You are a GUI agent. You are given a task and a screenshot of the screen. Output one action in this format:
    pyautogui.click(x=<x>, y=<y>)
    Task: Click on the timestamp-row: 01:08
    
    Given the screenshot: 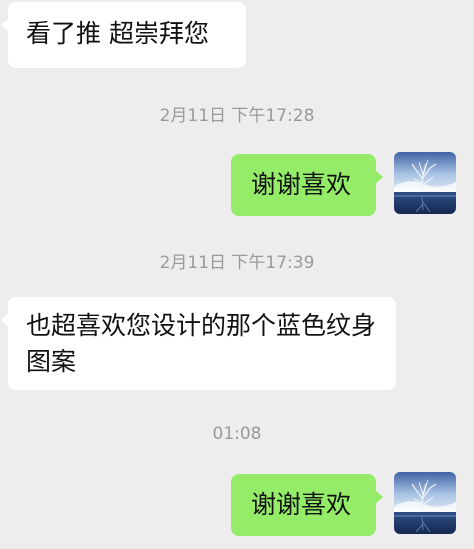 What is the action you would take?
    pyautogui.click(x=237, y=434)
    